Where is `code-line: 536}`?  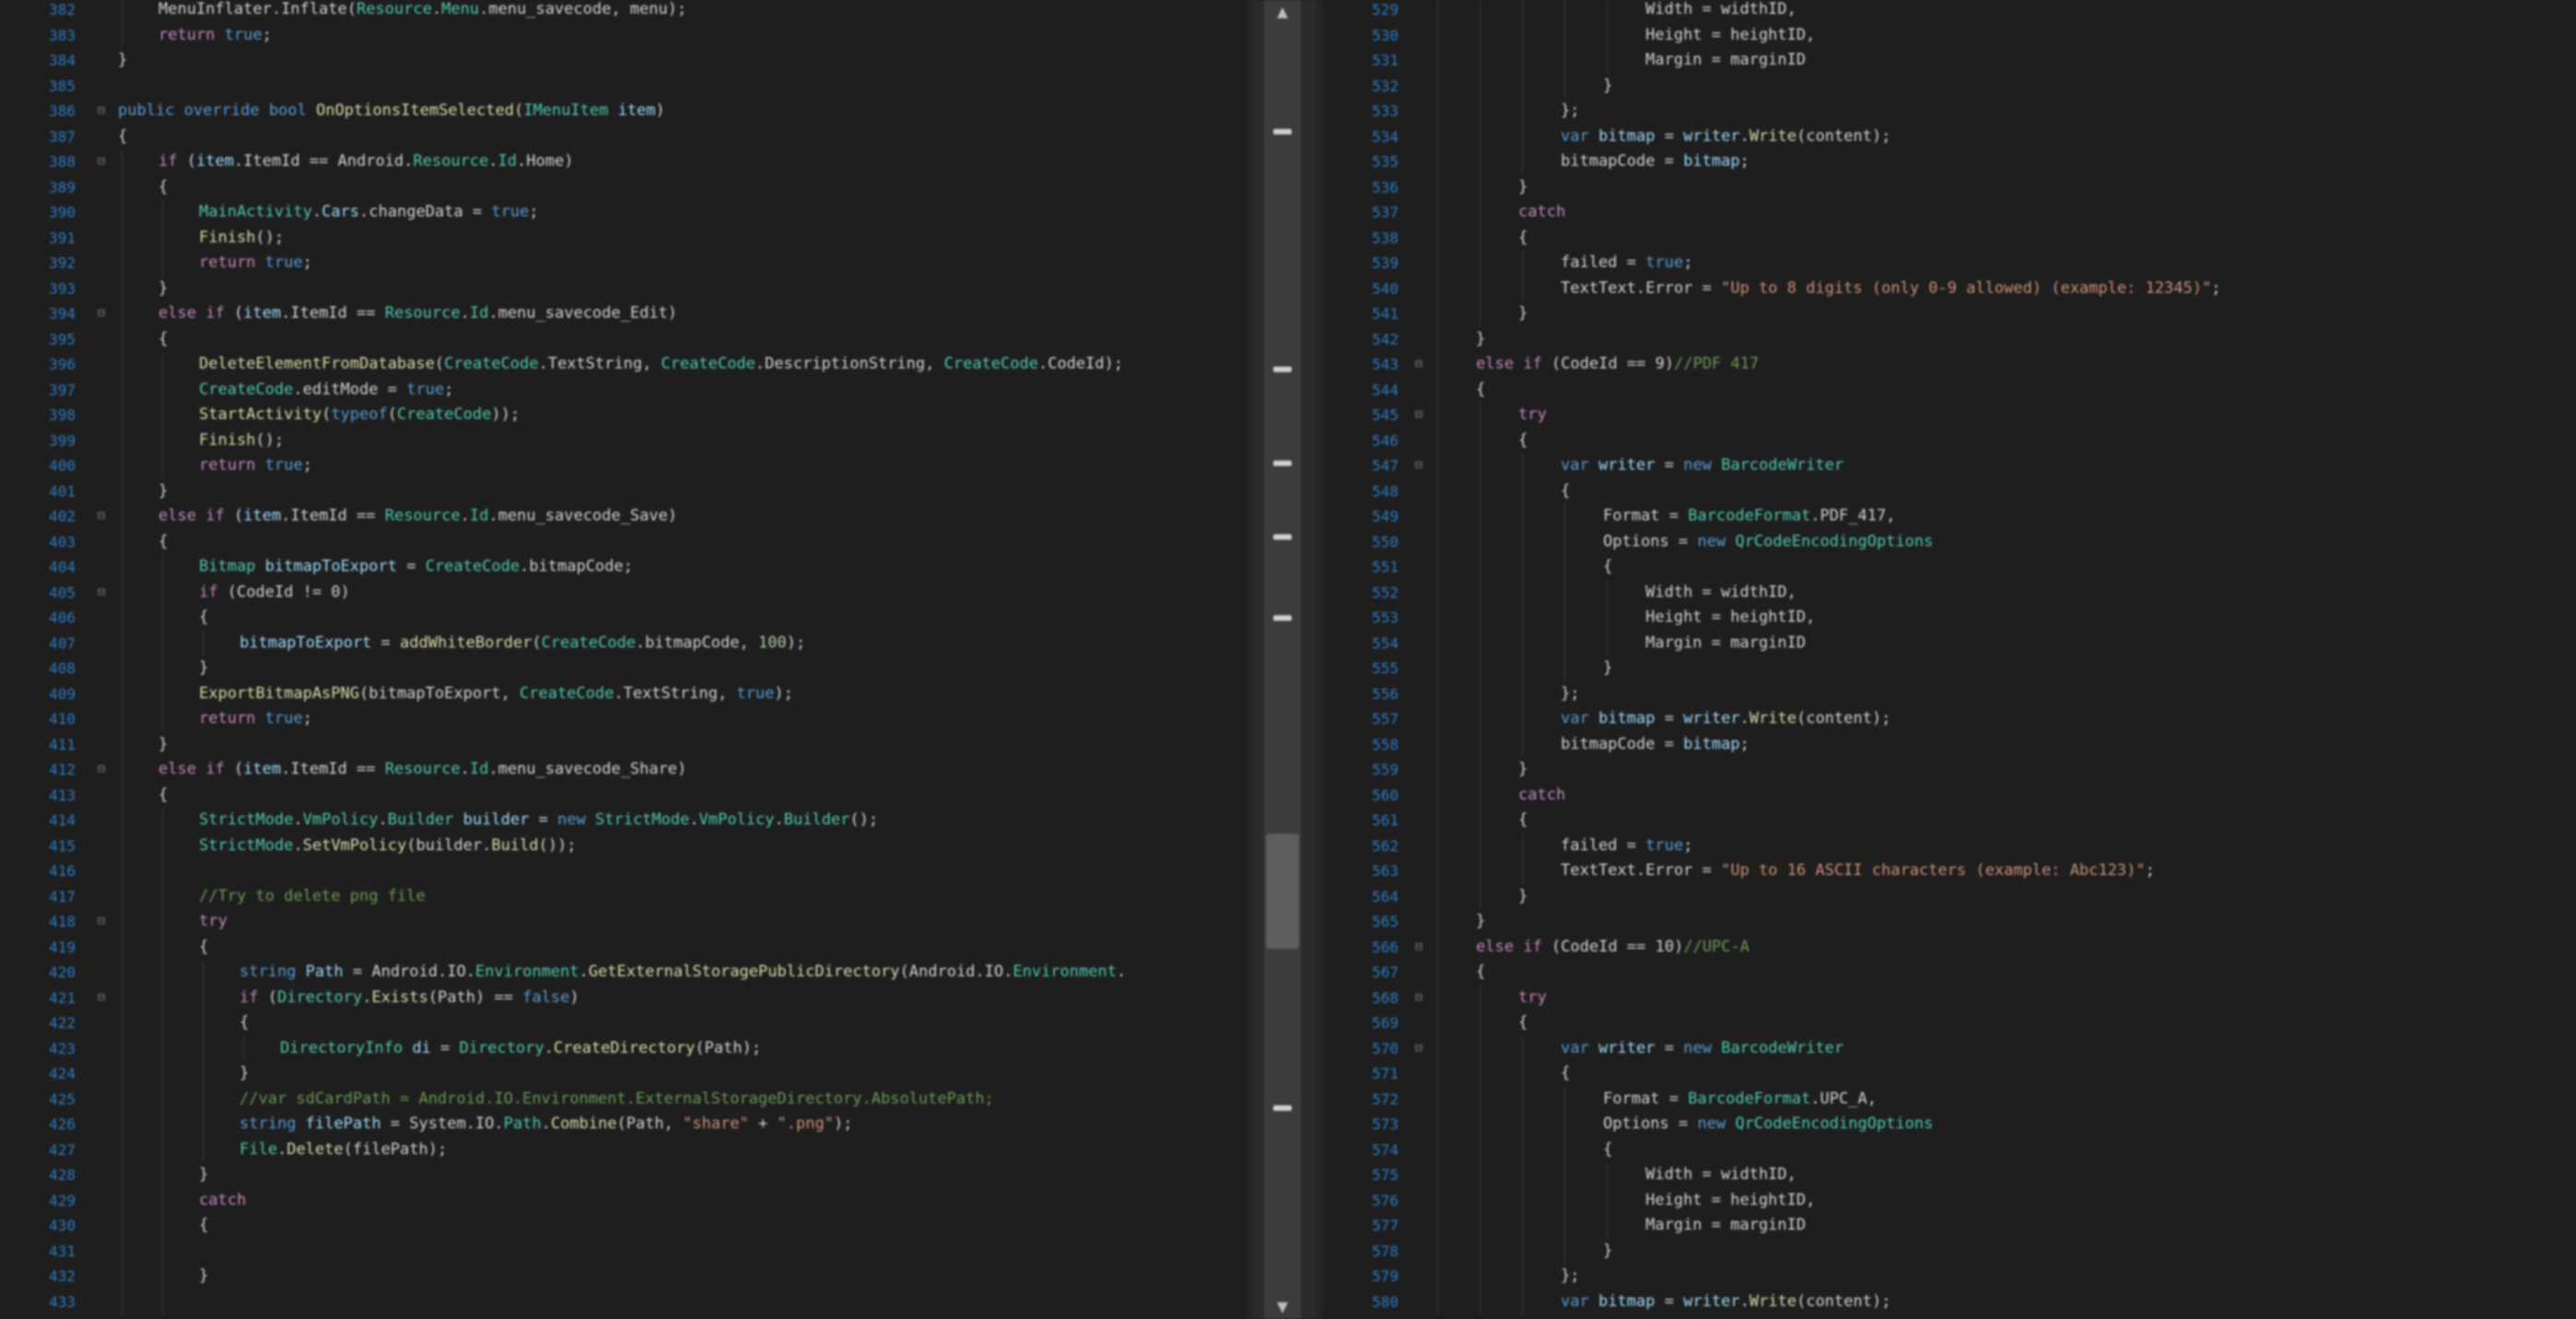 code-line: 536} is located at coordinates (1949, 187).